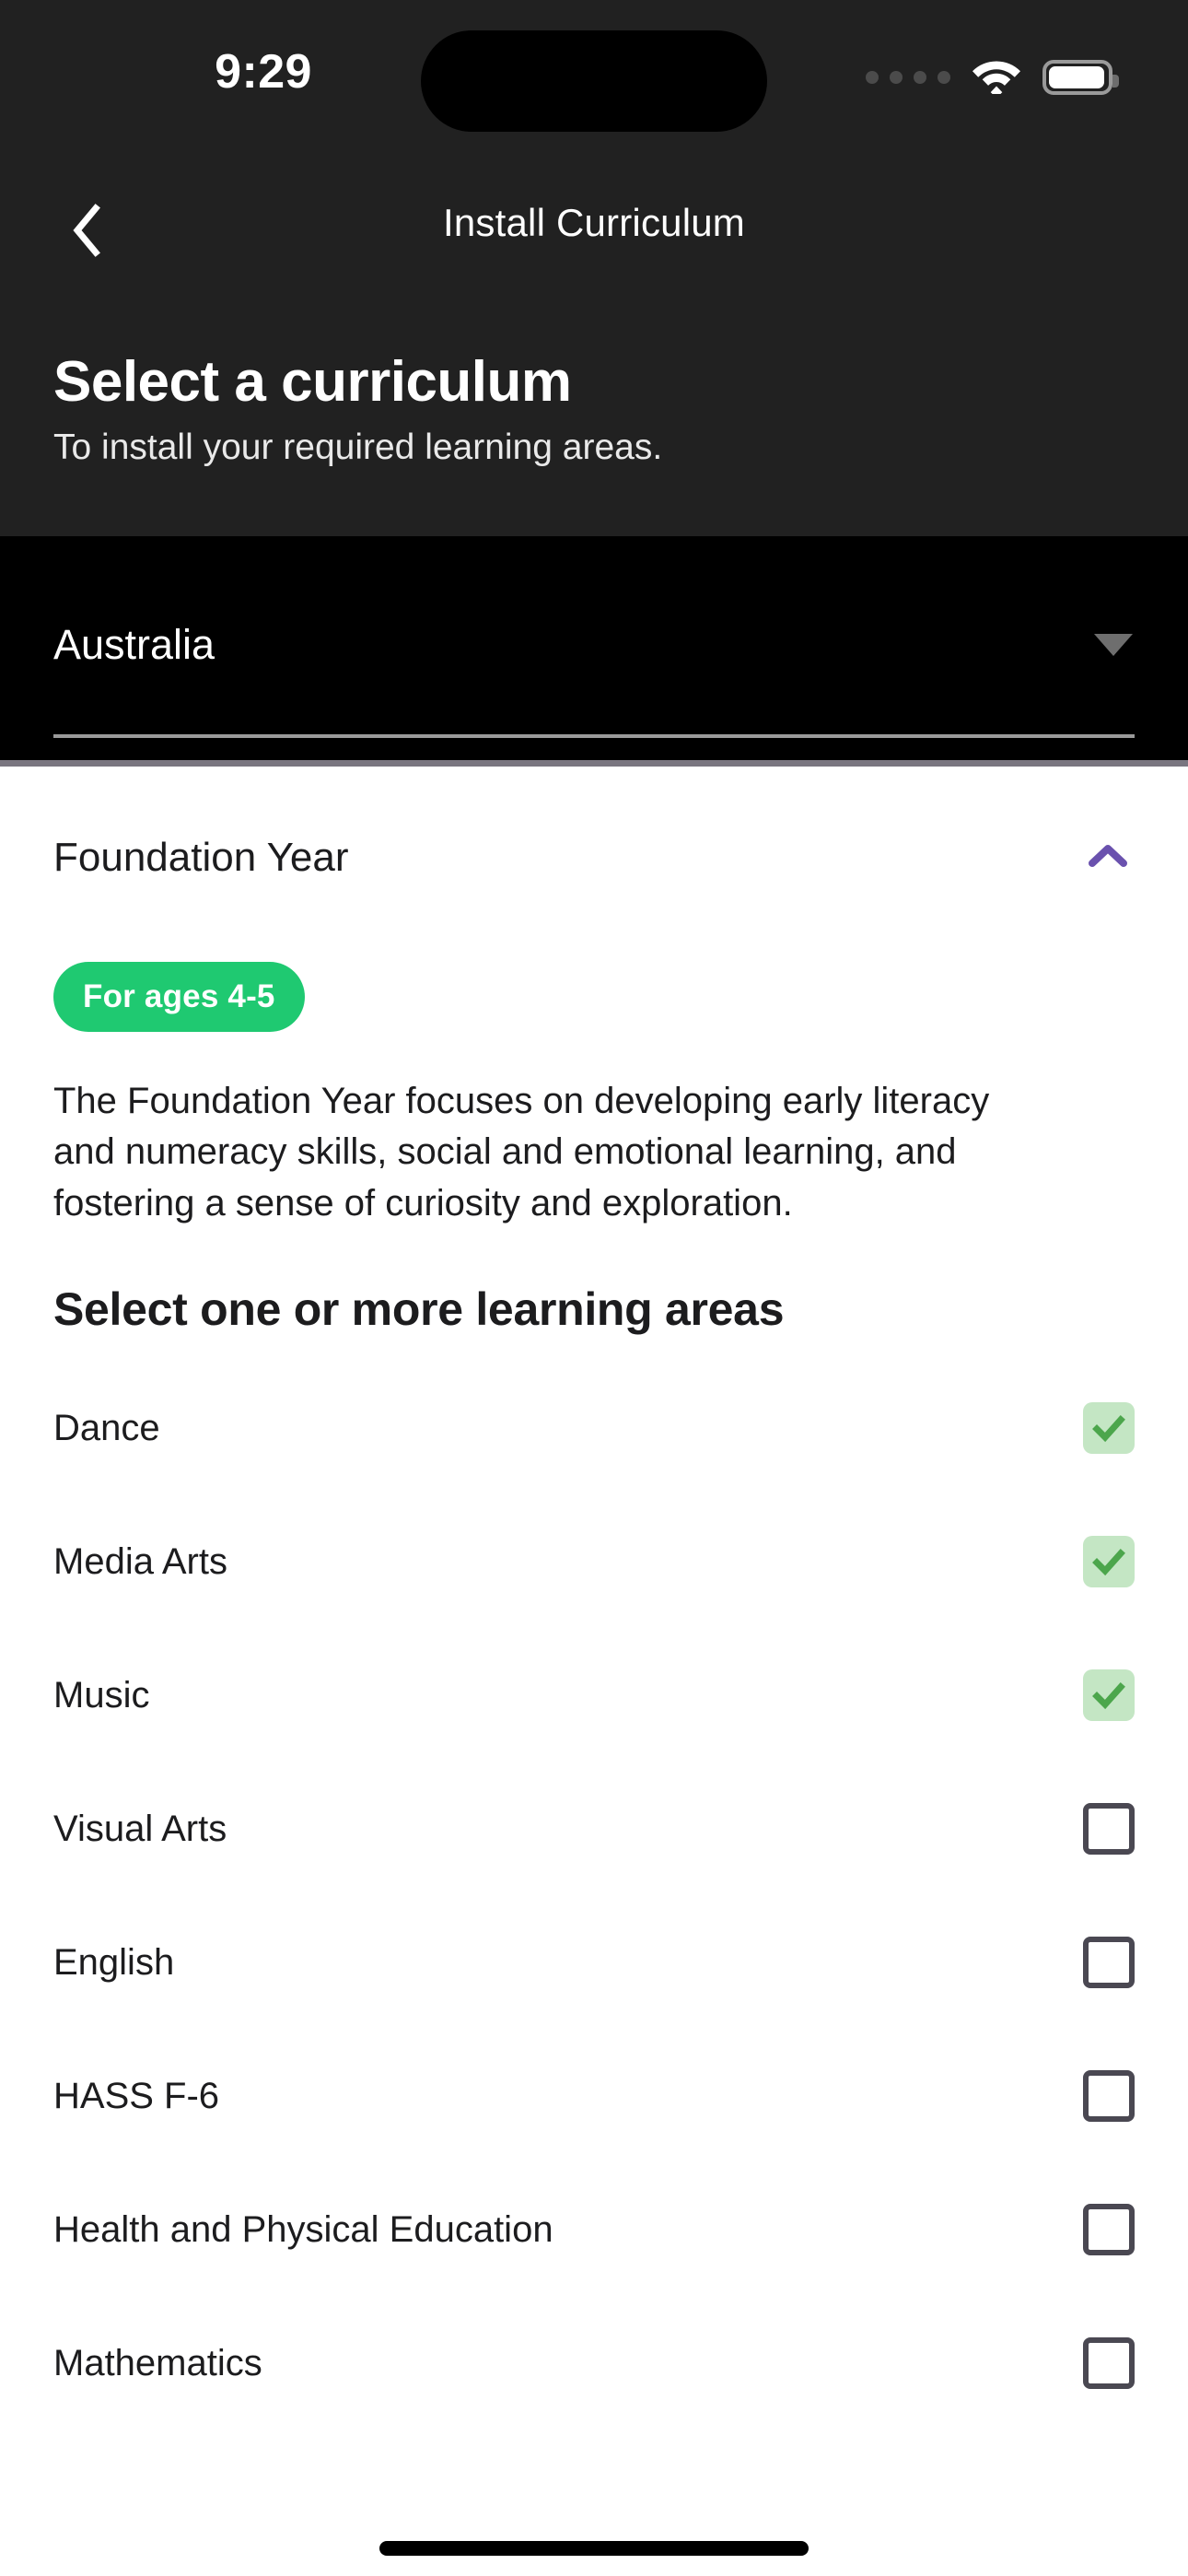 Image resolution: width=1188 pixels, height=2576 pixels. What do you see at coordinates (312, 382) in the screenshot?
I see `page-title: Select a curriculum` at bounding box center [312, 382].